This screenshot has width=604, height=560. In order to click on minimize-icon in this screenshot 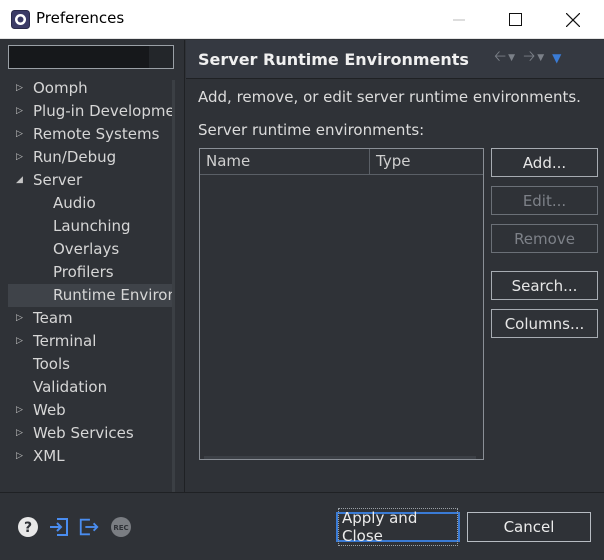, I will do `click(459, 19)`.